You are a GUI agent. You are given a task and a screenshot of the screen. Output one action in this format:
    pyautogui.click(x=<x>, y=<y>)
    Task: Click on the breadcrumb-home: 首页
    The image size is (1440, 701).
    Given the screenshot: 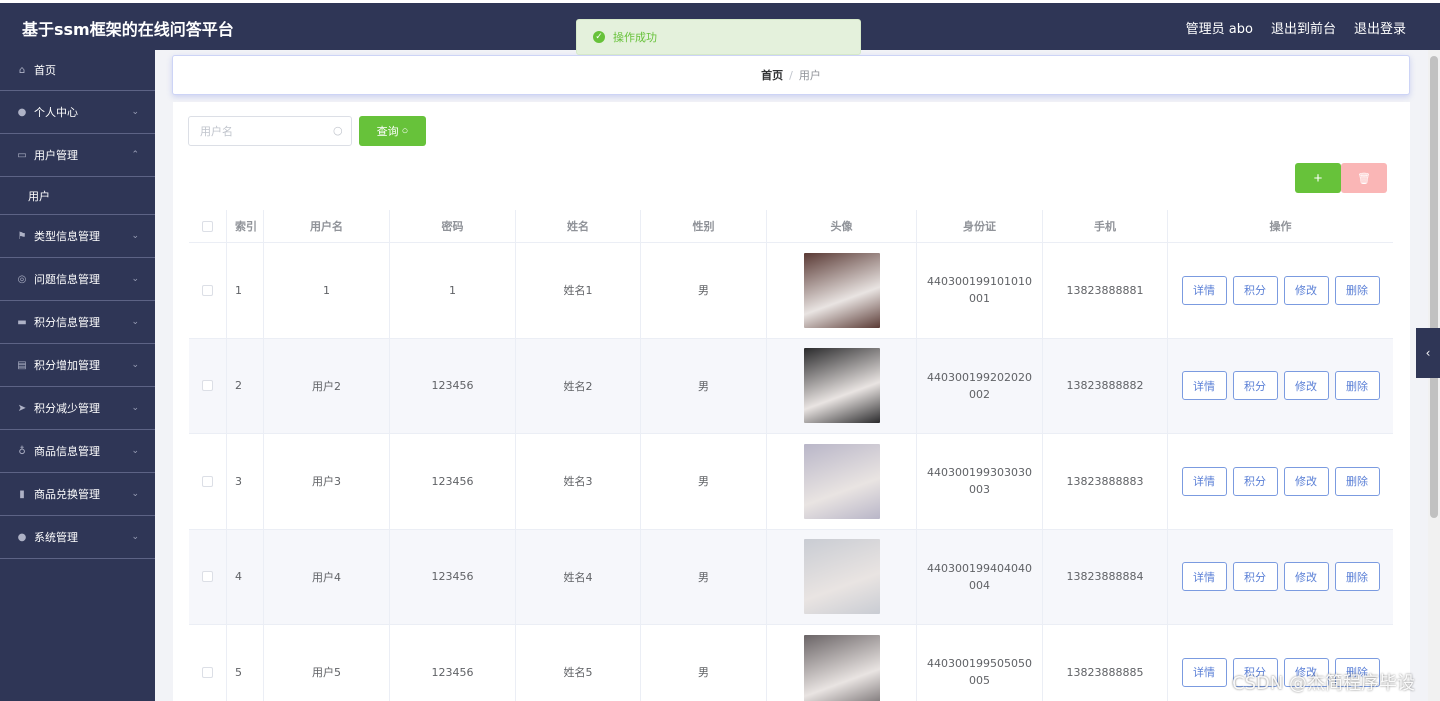 What is the action you would take?
    pyautogui.click(x=772, y=75)
    